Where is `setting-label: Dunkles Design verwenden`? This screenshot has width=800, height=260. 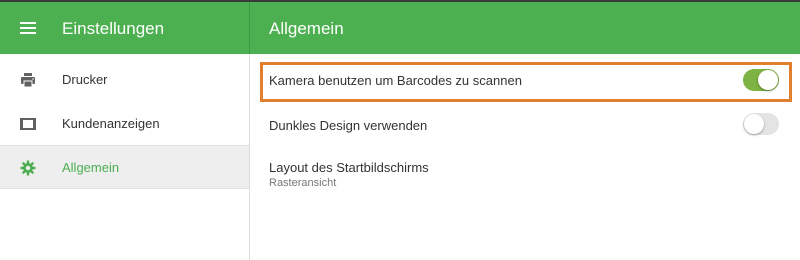 setting-label: Dunkles Design verwenden is located at coordinates (348, 125).